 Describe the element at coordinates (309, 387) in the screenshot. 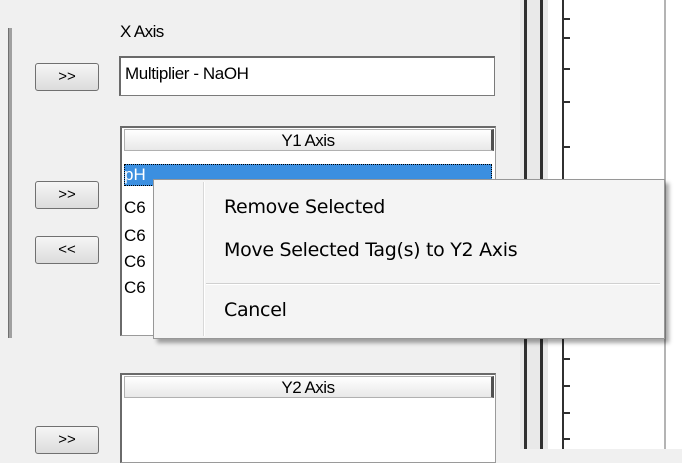

I see `y2-axis-header: Y2 Axis` at that location.